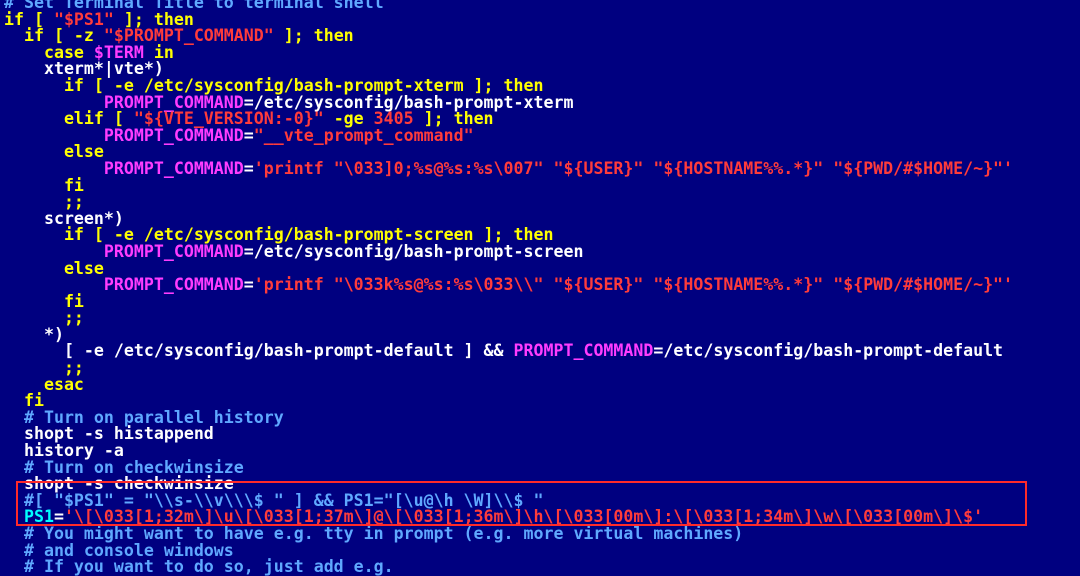 Image resolution: width=1080 pixels, height=576 pixels. What do you see at coordinates (363, 135) in the screenshot?
I see `code-token: "__vte_prompt_command"` at bounding box center [363, 135].